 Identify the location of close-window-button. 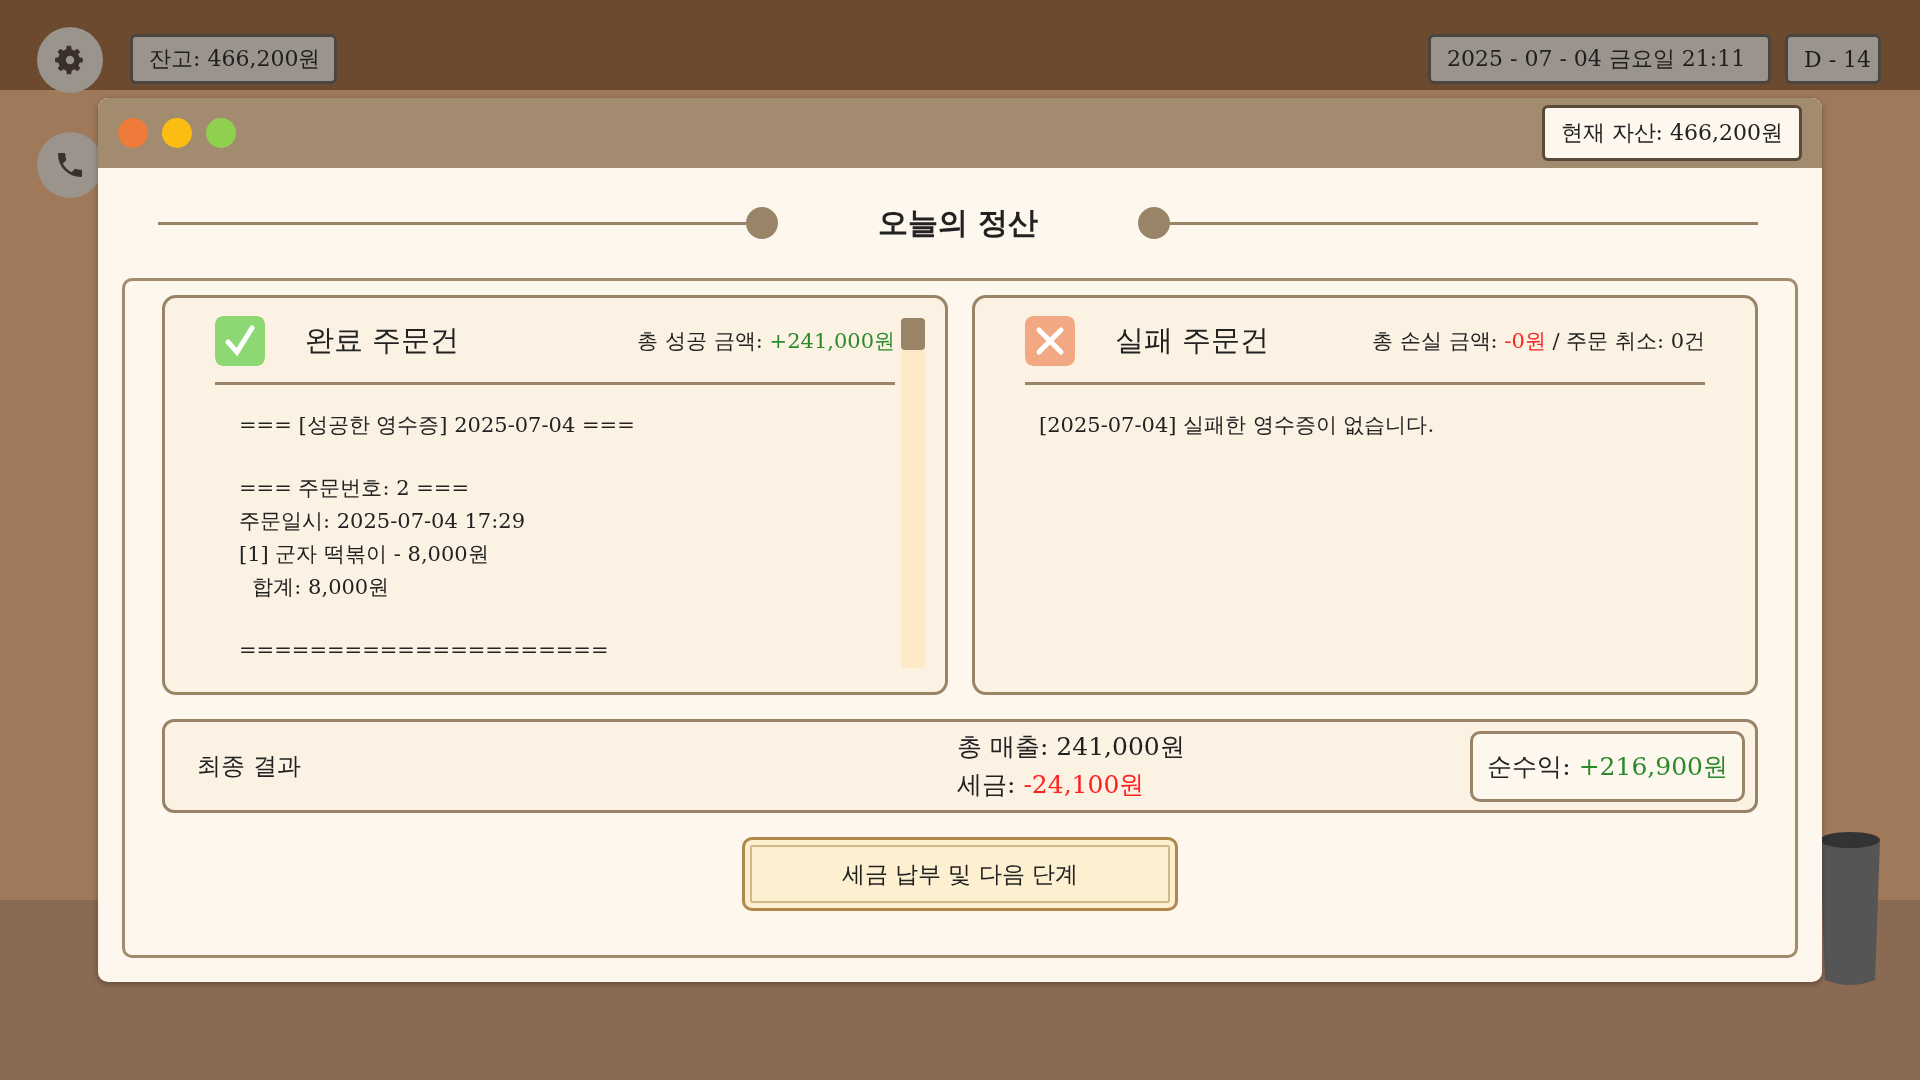
(133, 133).